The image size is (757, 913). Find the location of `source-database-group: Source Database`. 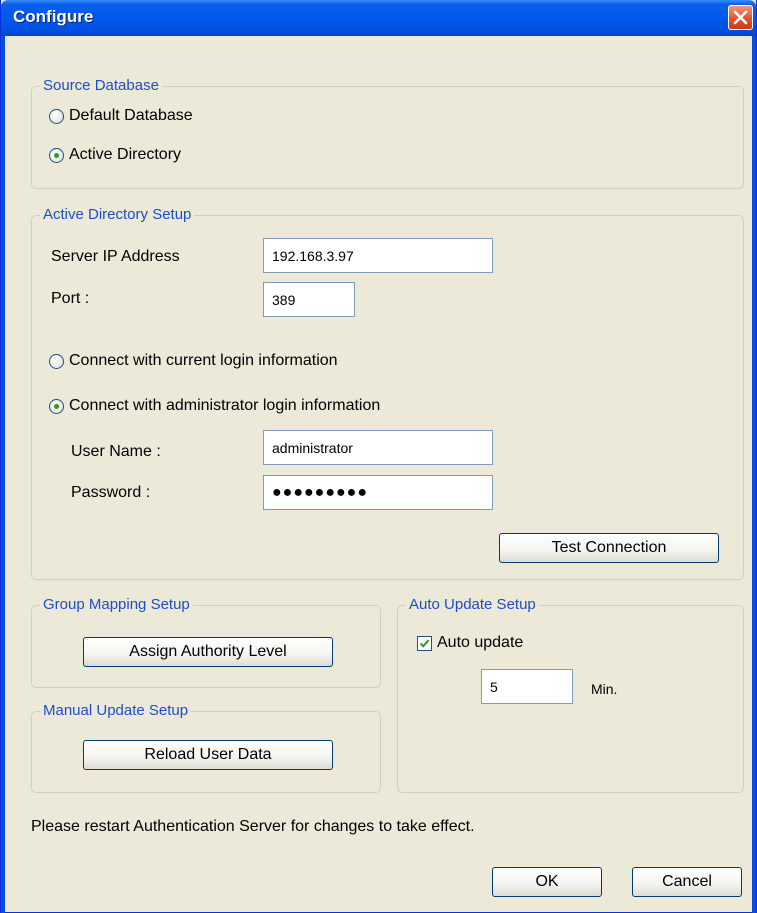

source-database-group: Source Database is located at coordinates (387, 133).